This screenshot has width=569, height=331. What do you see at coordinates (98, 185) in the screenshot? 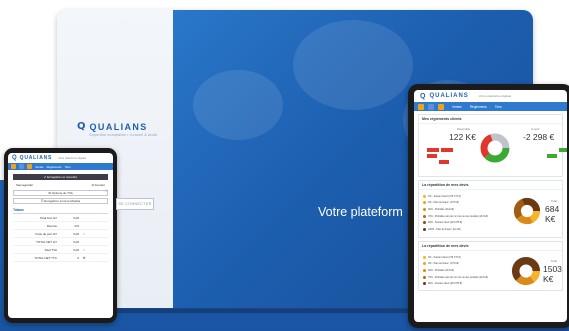
I see `cancel-button: ⊘ Annuler` at bounding box center [98, 185].